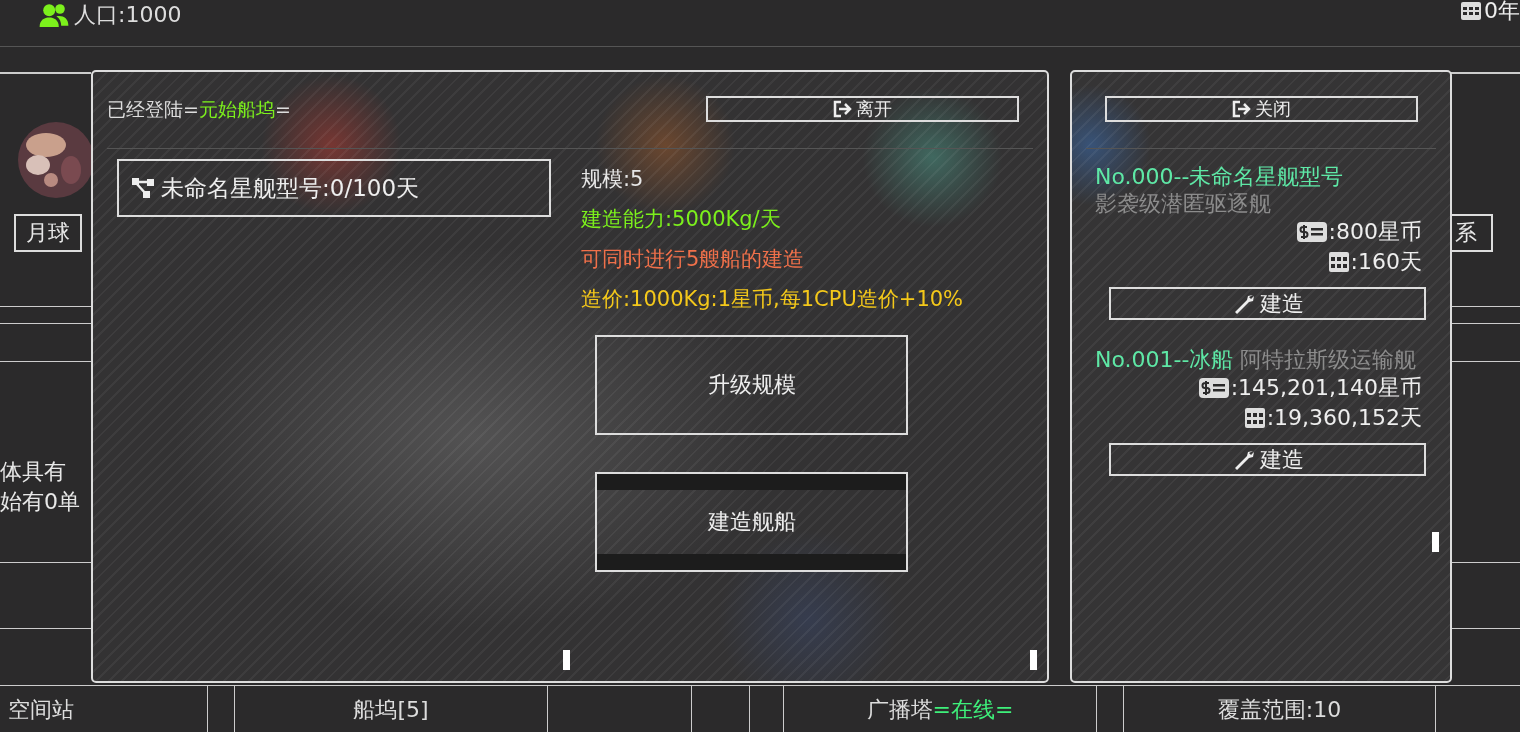  Describe the element at coordinates (1219, 176) in the screenshot. I see `ship-name: No.000--未命名星舰型号` at that location.